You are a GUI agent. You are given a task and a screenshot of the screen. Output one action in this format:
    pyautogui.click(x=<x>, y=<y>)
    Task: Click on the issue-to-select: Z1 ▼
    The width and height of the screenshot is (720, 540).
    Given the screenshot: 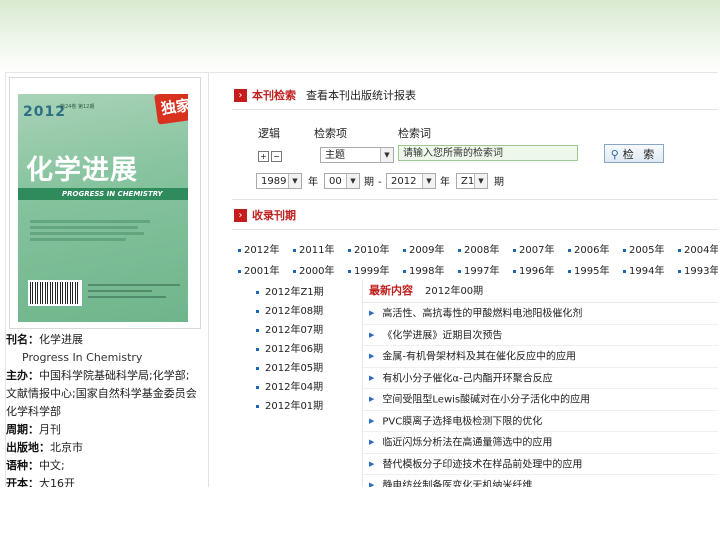 What is the action you would take?
    pyautogui.click(x=472, y=181)
    